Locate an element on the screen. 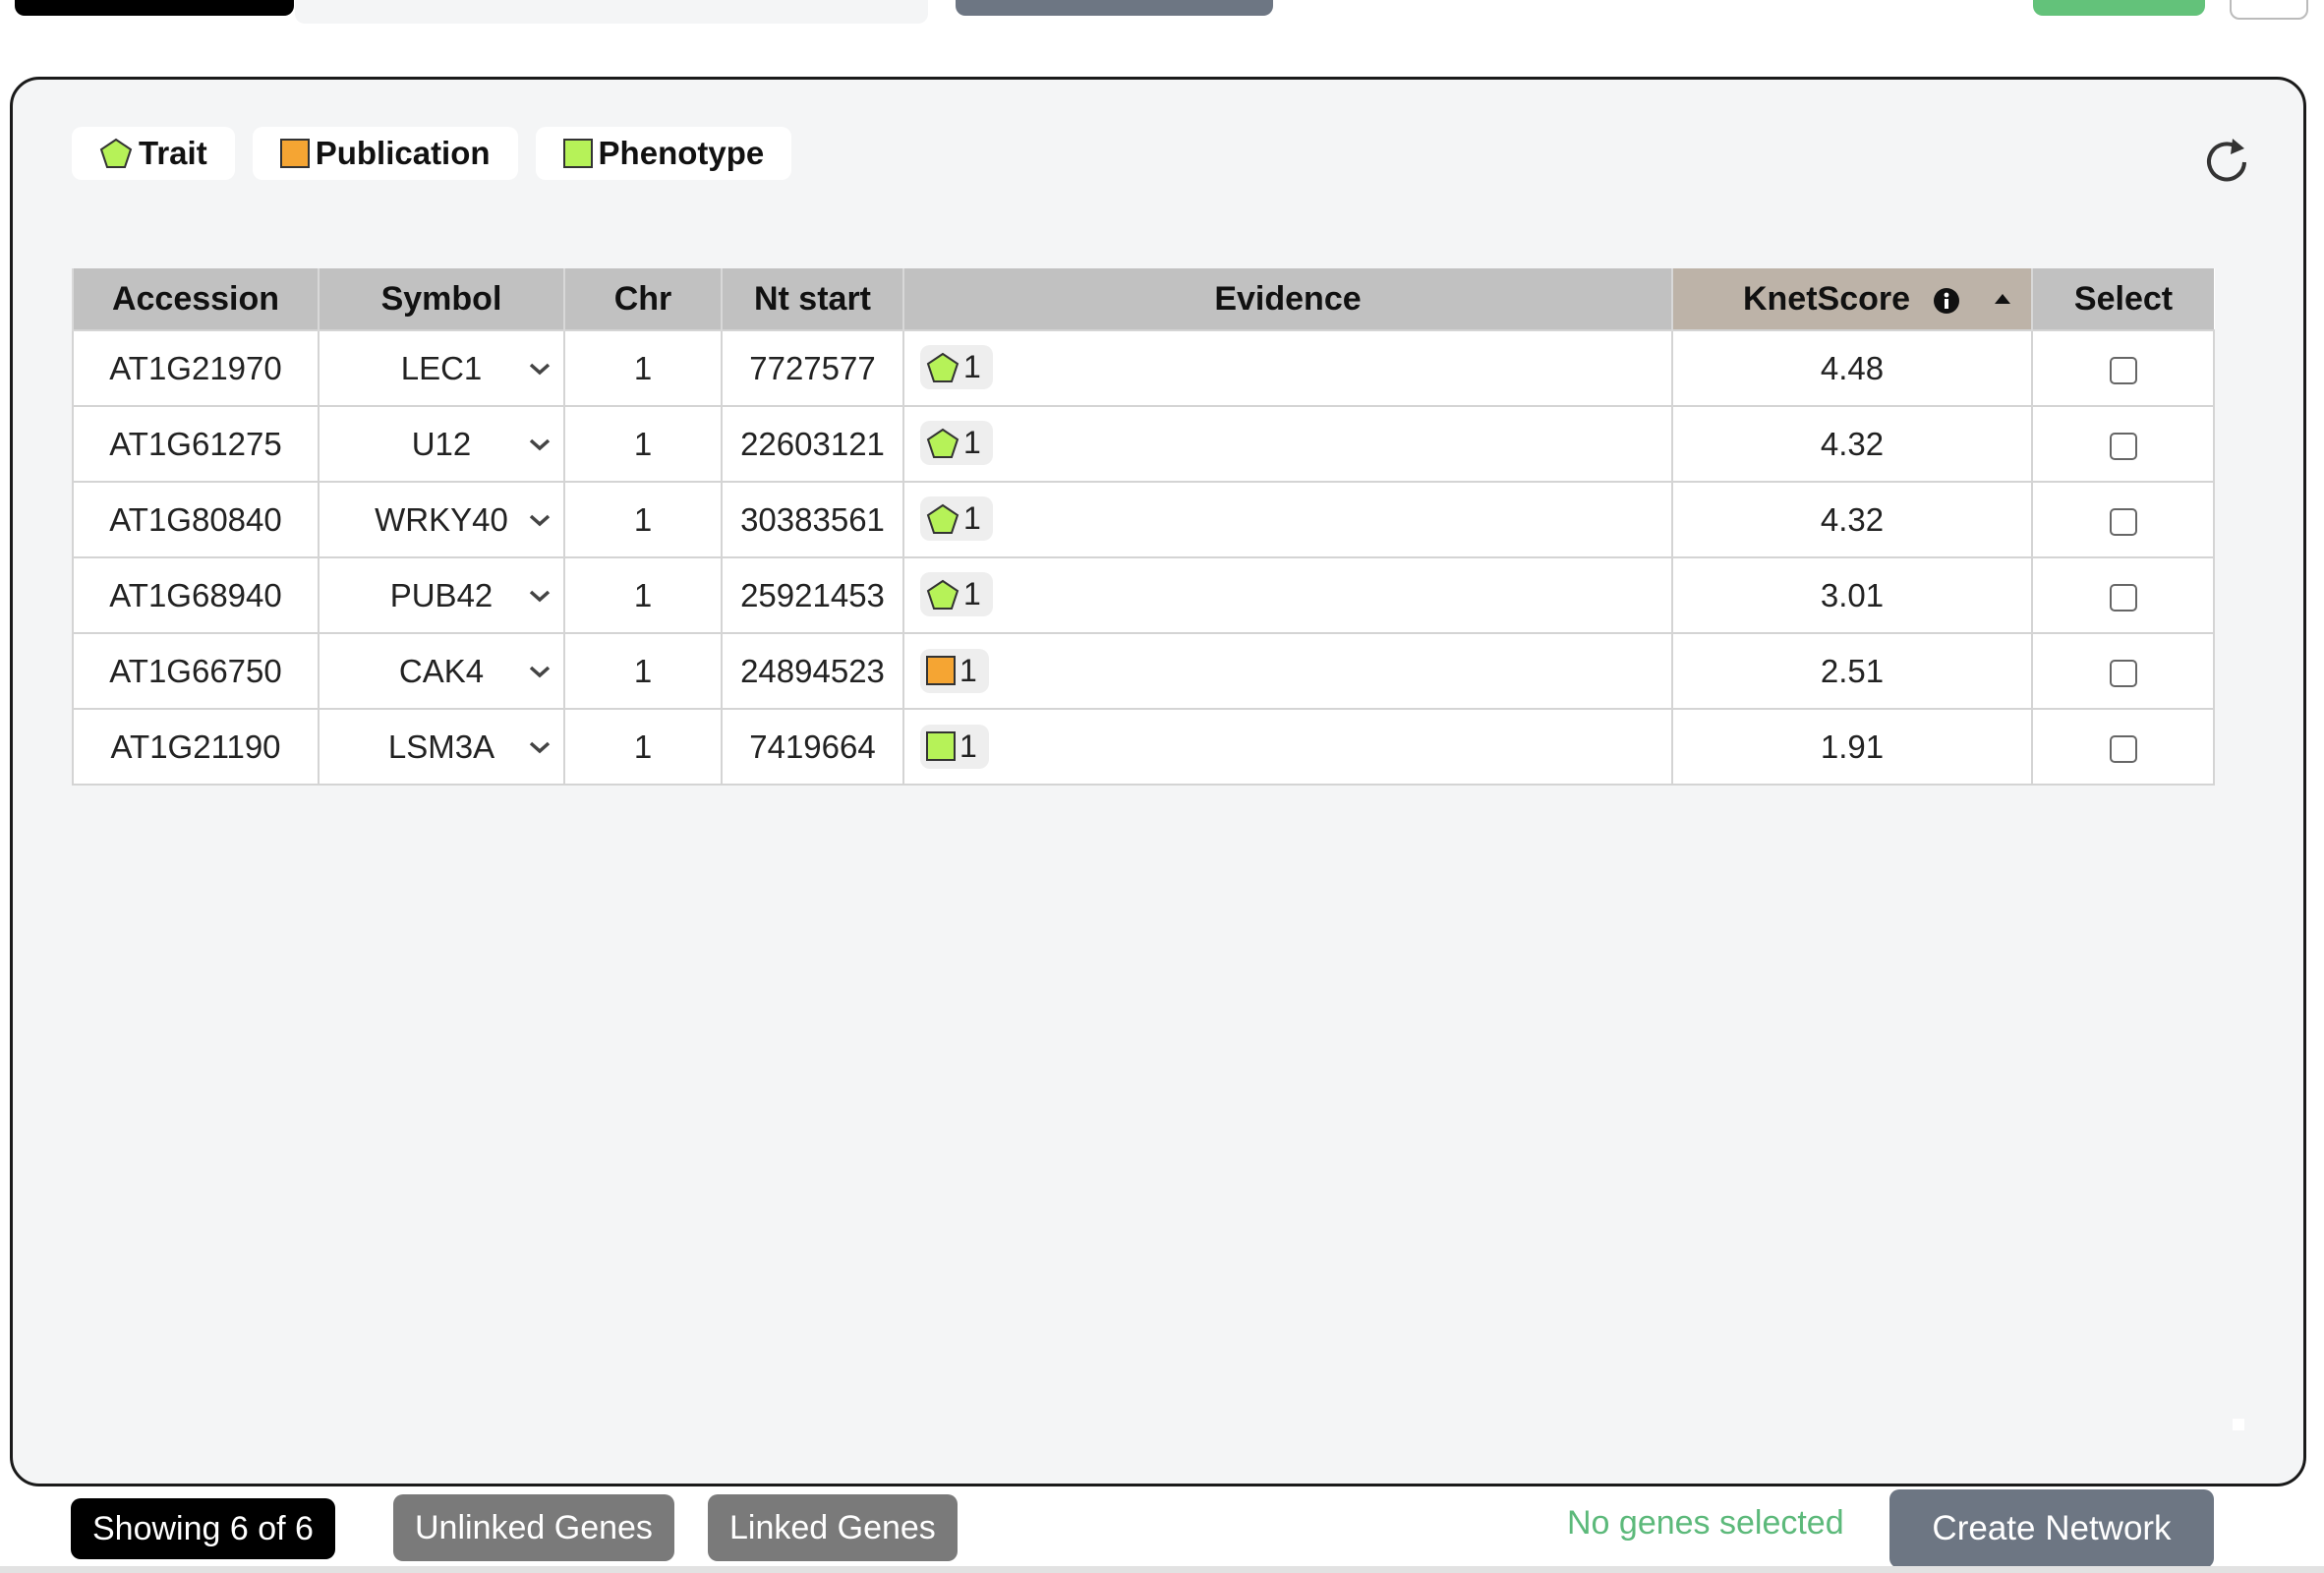 The image size is (2324, 1573). symbol-cell: LEC1 is located at coordinates (441, 368).